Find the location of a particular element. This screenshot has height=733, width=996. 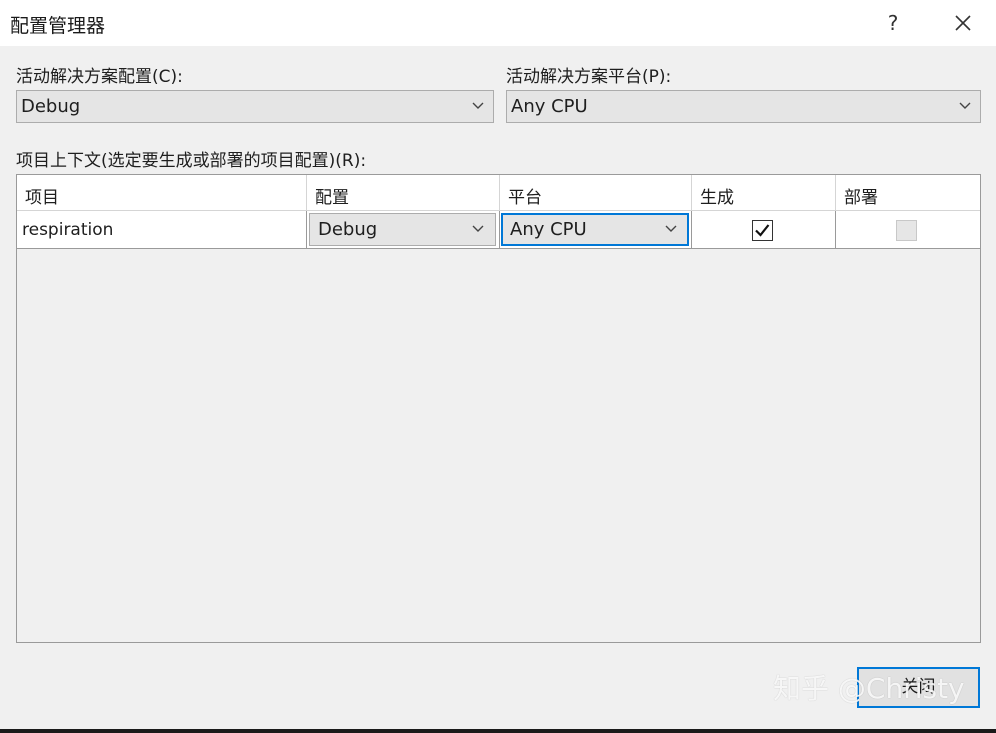

active-platform-value: Any CPU is located at coordinates (549, 106).